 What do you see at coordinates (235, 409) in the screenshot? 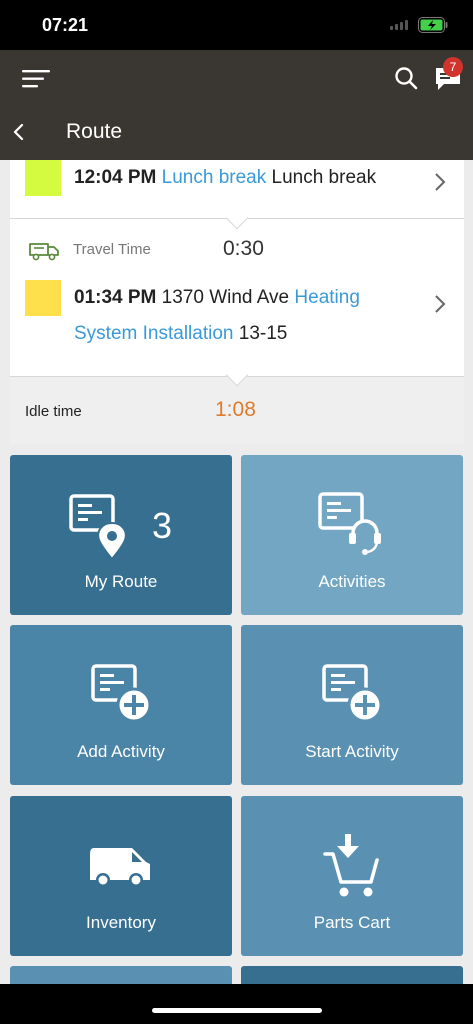
I see `idle-time-value: 1:08` at bounding box center [235, 409].